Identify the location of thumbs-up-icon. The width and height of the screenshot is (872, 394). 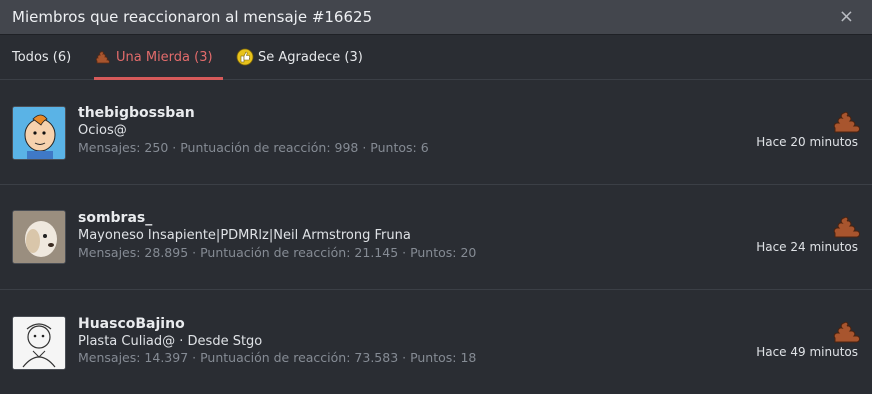
(245, 57).